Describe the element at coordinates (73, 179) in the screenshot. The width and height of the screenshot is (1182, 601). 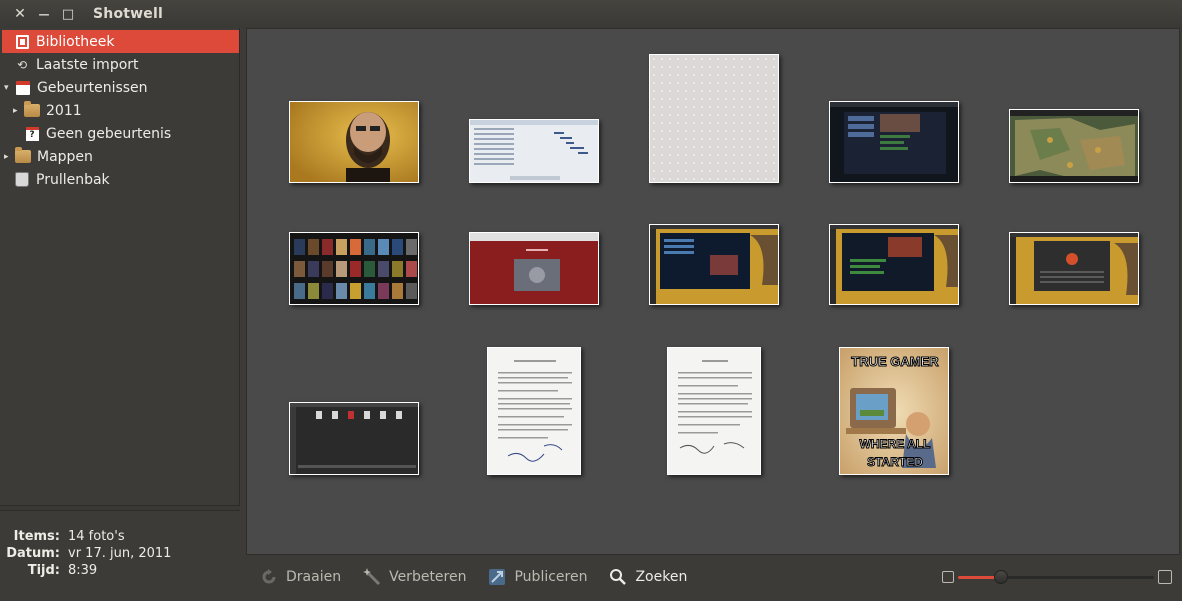
I see `sidebar-item-label: Prullenbak` at that location.